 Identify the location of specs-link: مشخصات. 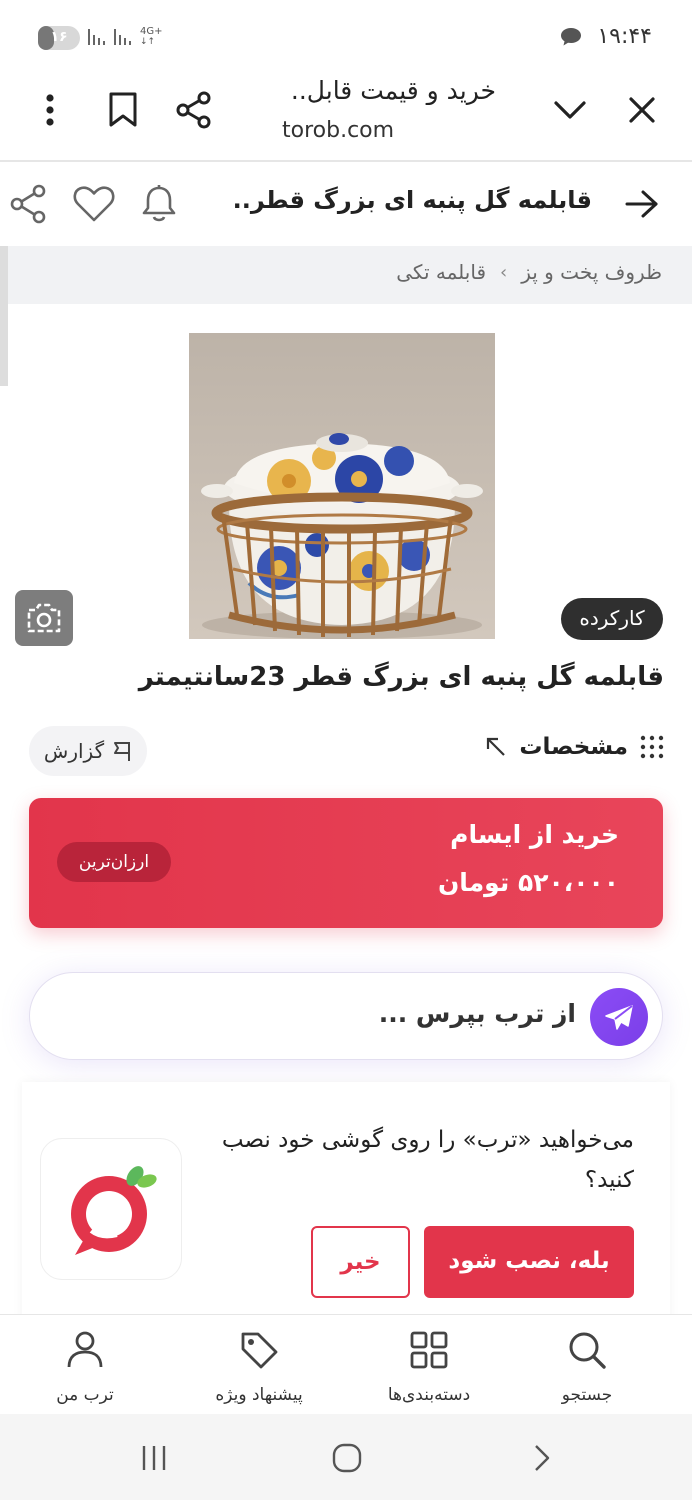
(574, 747).